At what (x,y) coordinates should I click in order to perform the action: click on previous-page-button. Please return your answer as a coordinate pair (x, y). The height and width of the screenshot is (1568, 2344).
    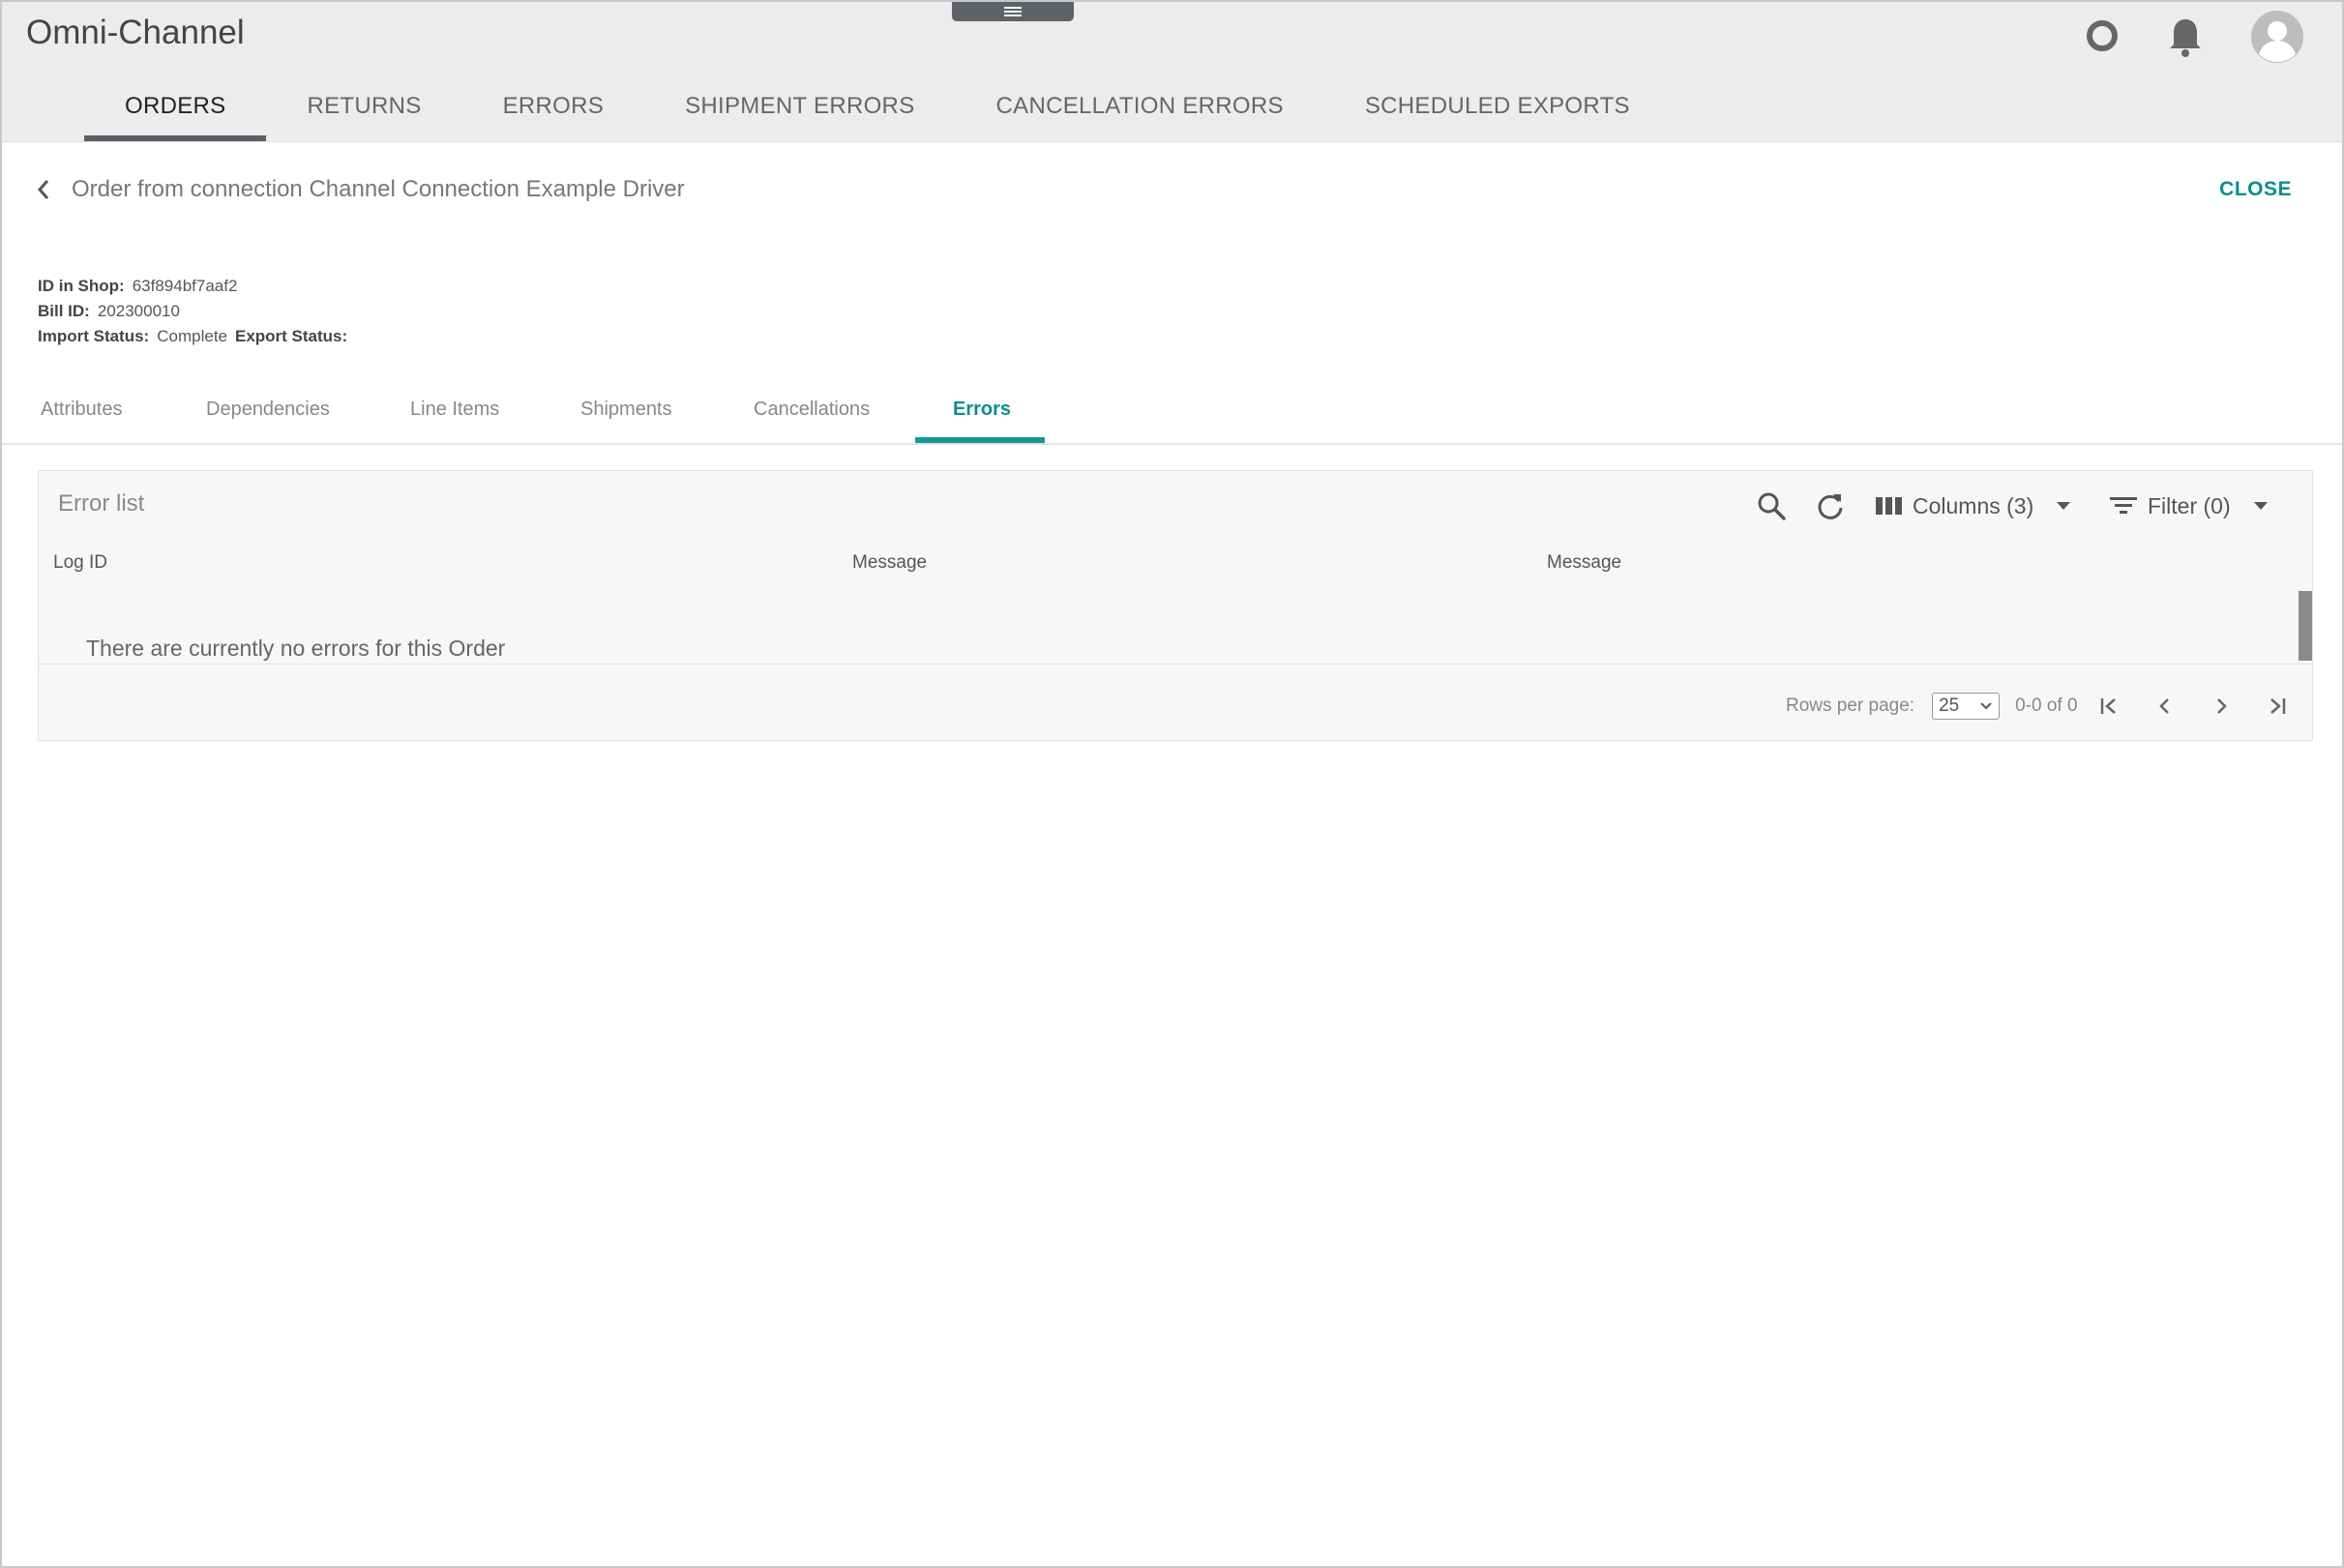
    Looking at the image, I should click on (2165, 707).